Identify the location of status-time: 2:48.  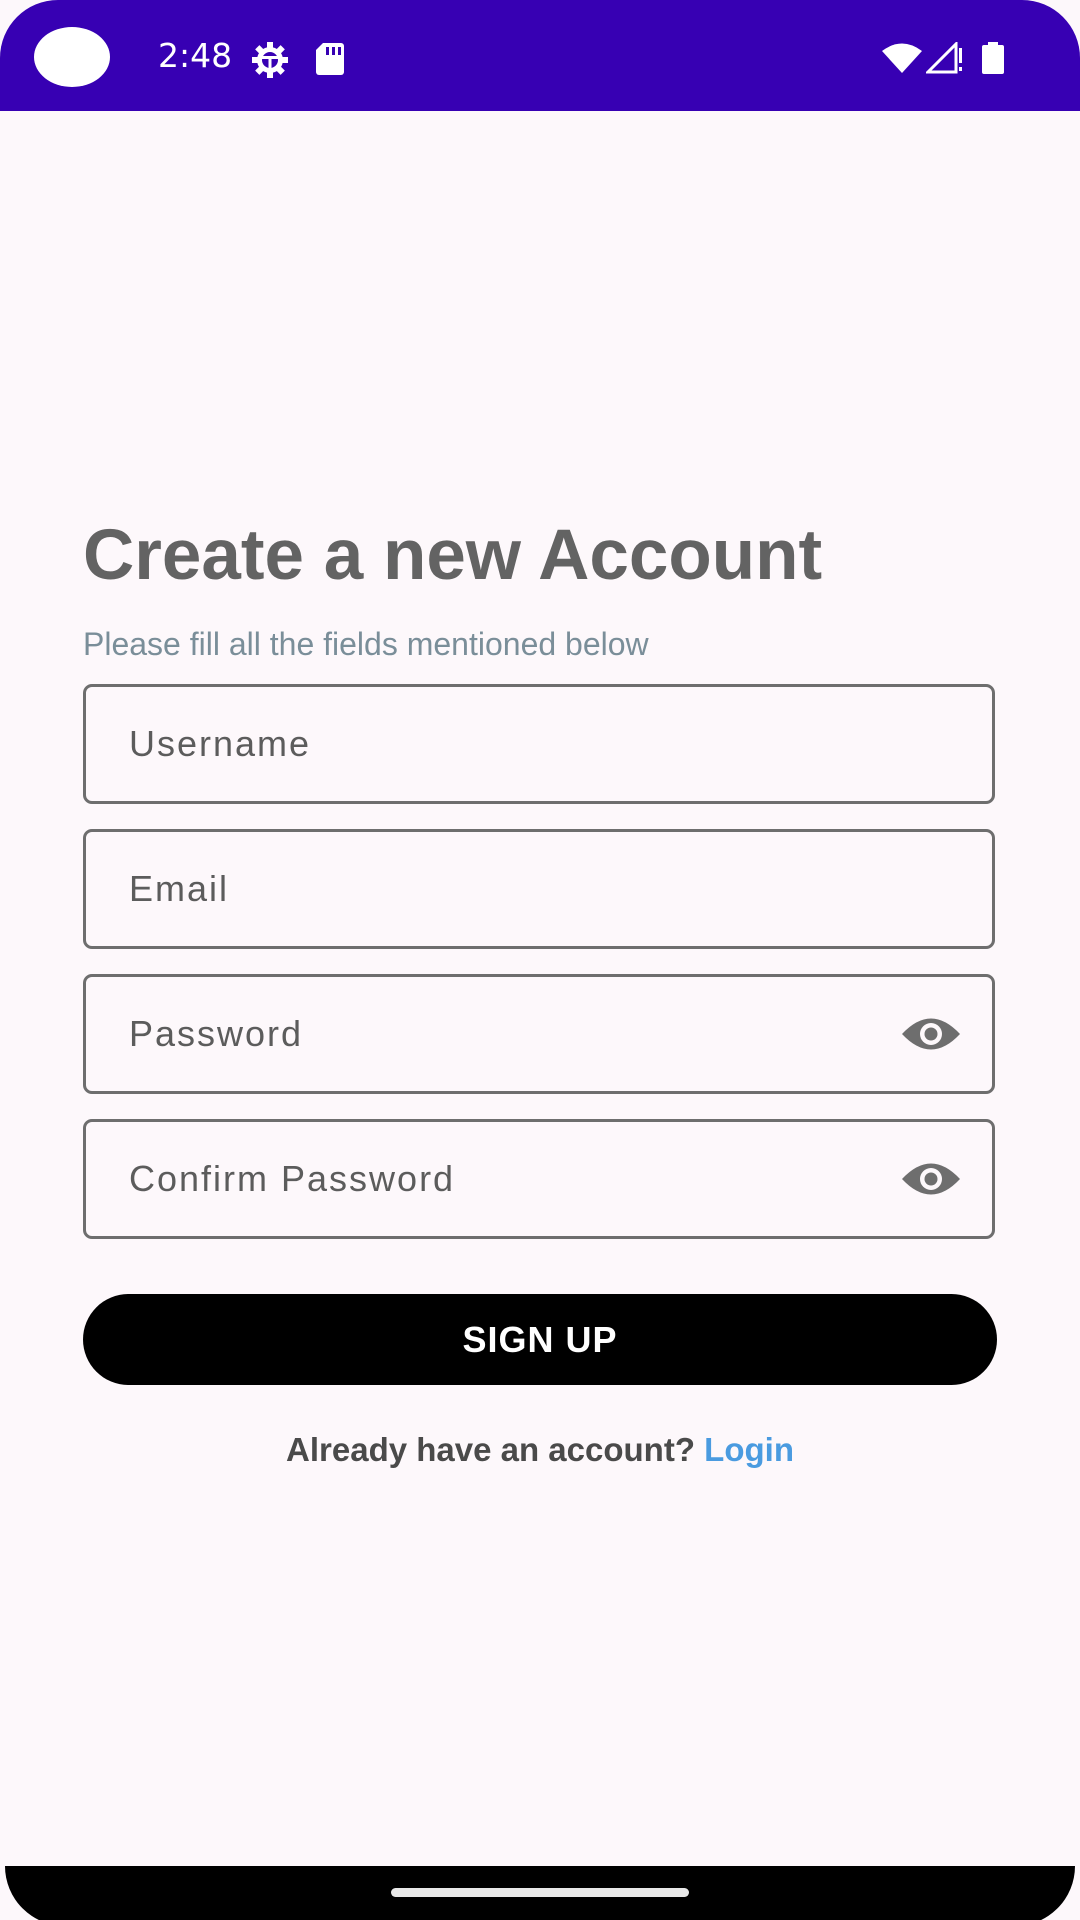
(195, 55).